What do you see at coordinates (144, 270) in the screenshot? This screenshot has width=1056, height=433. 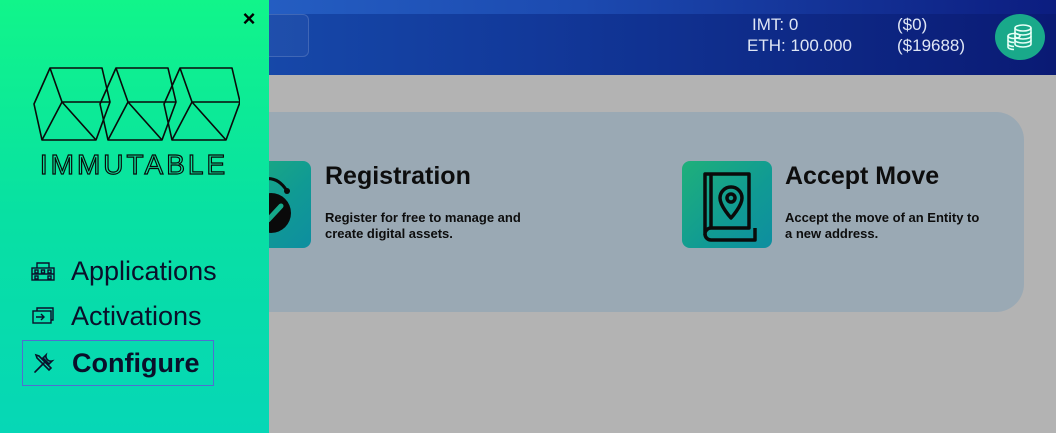 I see `sidebar-item-label: Applications` at bounding box center [144, 270].